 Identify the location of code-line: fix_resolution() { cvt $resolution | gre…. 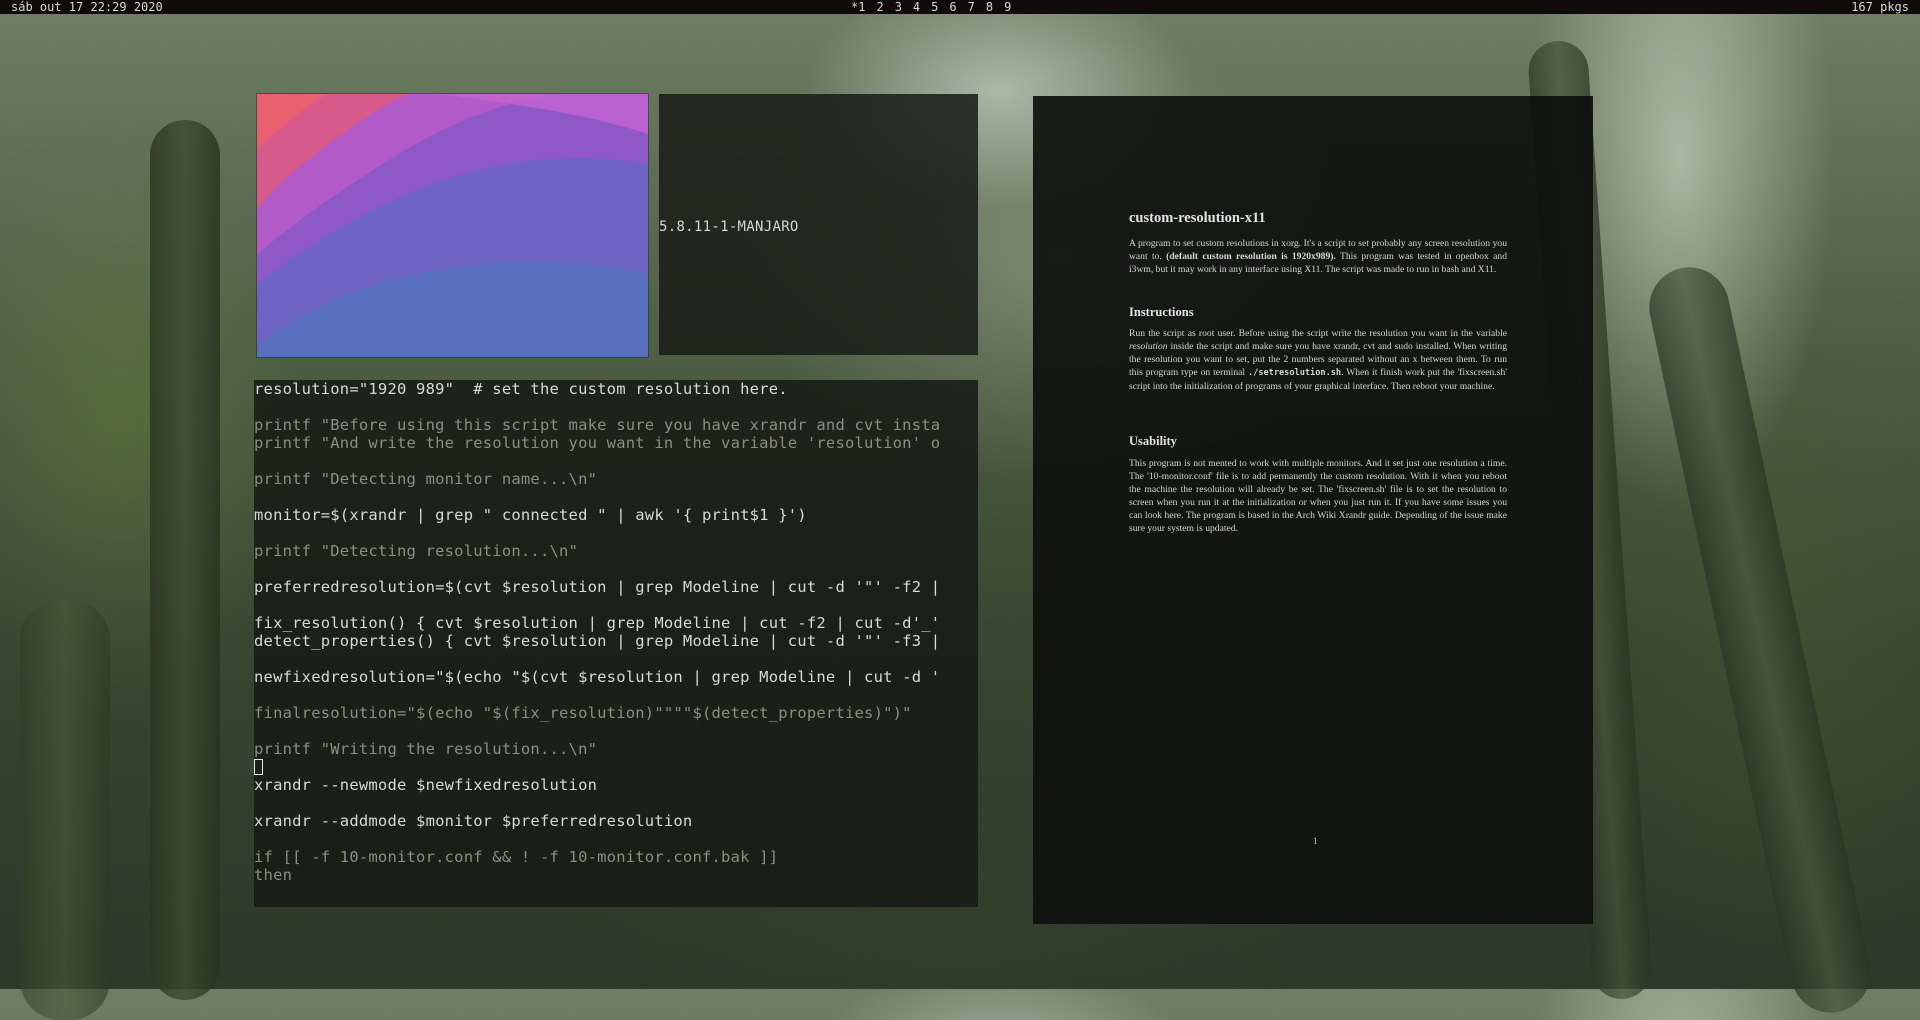
(597, 623).